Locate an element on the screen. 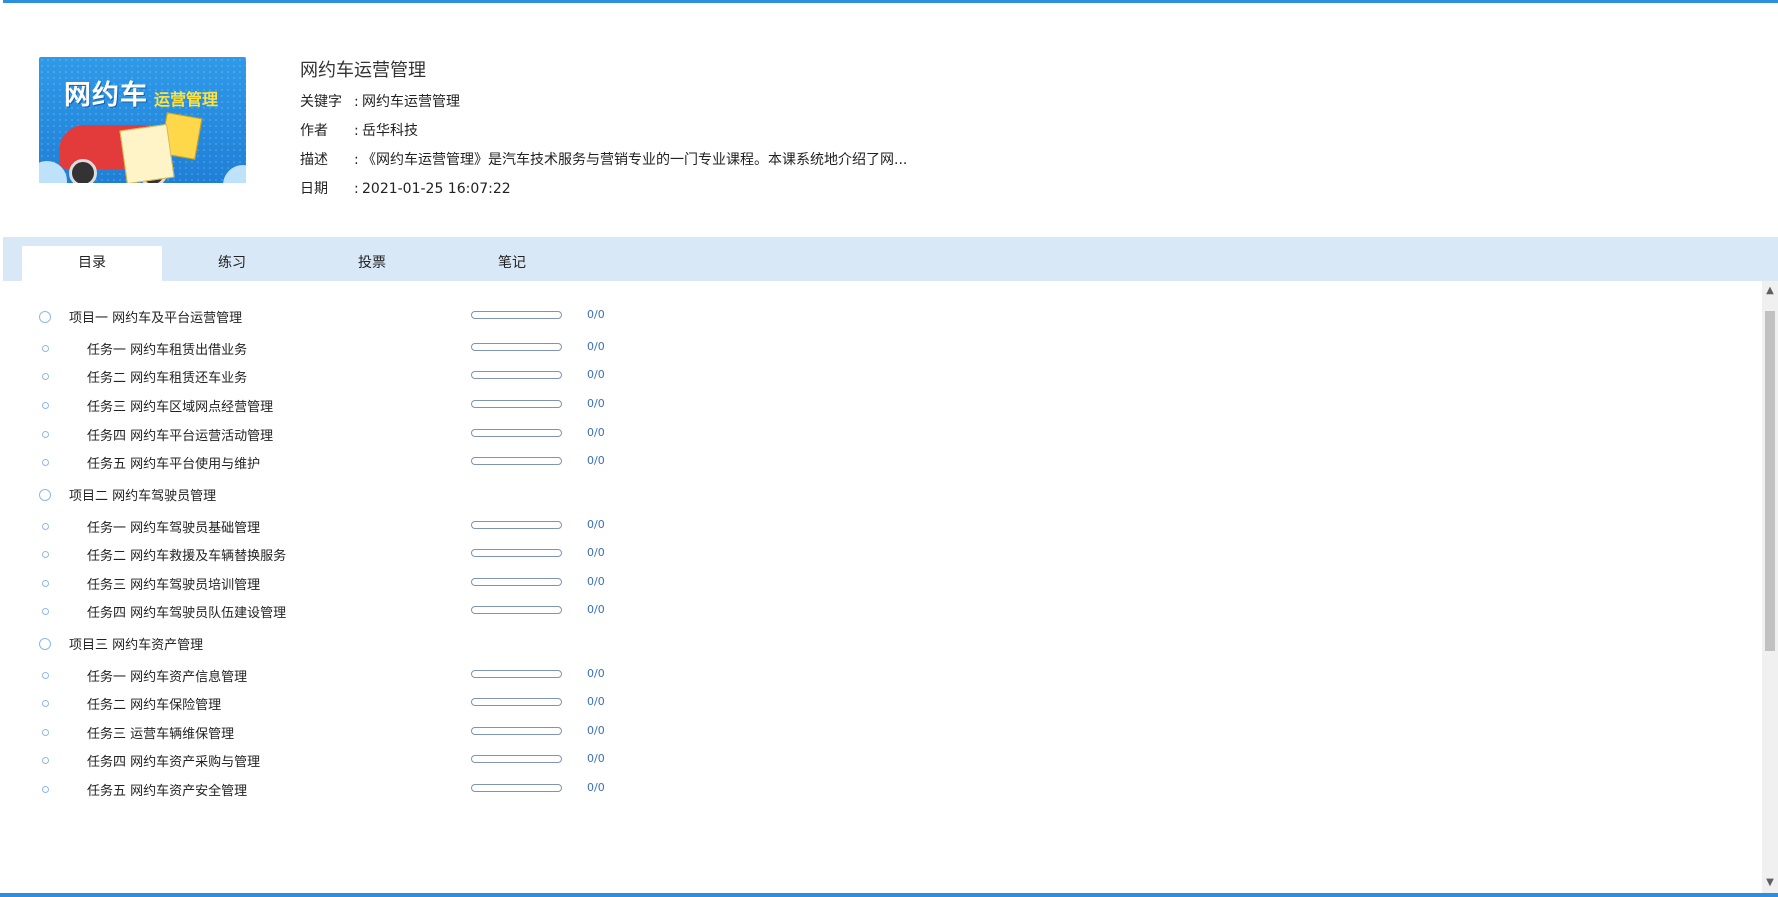 The image size is (1778, 897). meta-label: 作者 is located at coordinates (314, 131).